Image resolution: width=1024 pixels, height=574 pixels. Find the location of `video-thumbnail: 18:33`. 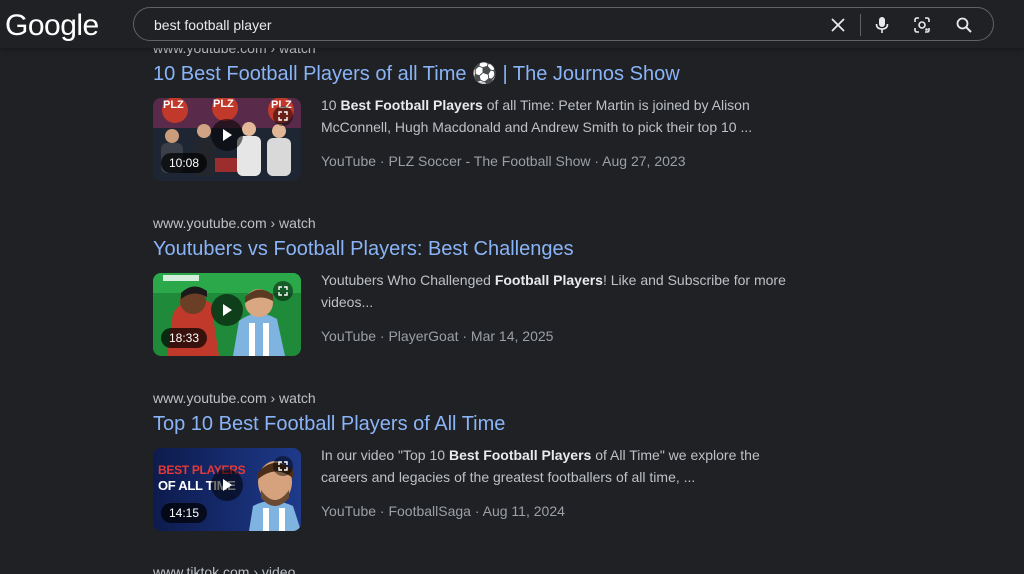

video-thumbnail: 18:33 is located at coordinates (227, 314).